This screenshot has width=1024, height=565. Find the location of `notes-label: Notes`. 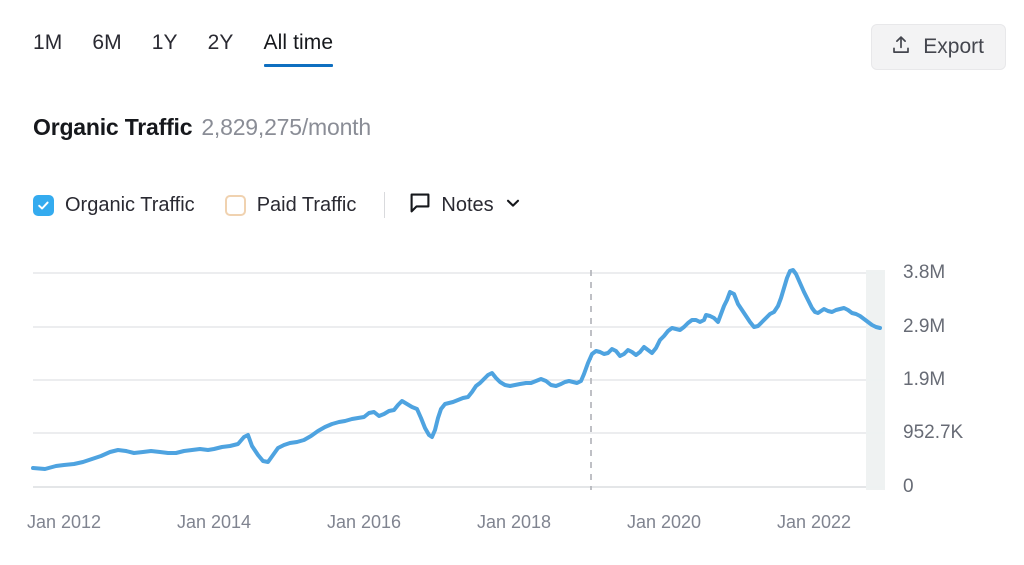

notes-label: Notes is located at coordinates (467, 204).